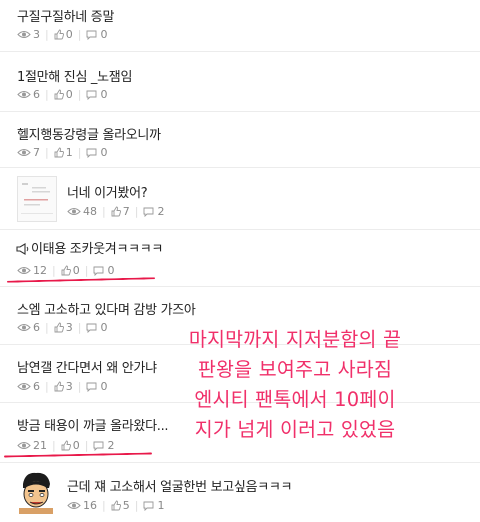 This screenshot has height=522, width=480. I want to click on post-meta: 3 | 0 | 0, so click(62, 34).